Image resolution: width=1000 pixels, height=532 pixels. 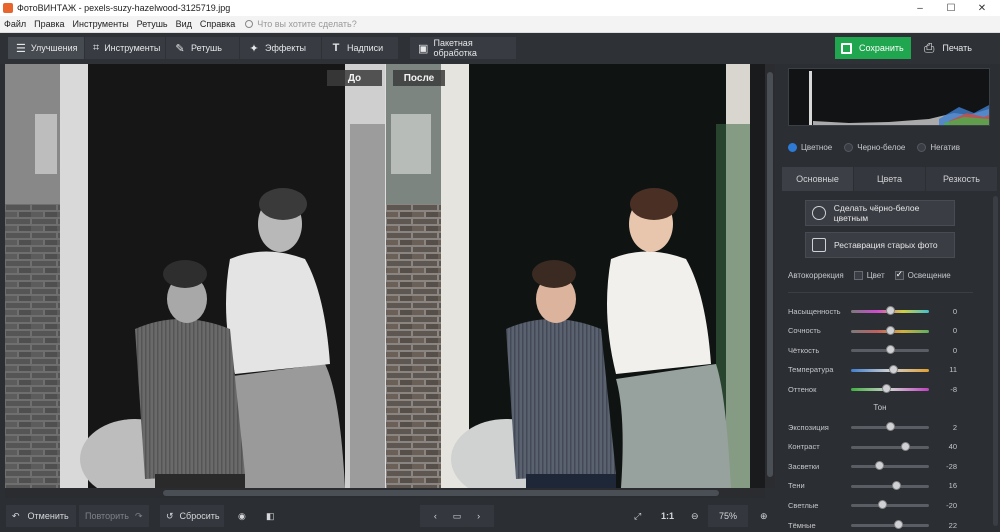 What do you see at coordinates (435, 516) in the screenshot?
I see `prev-file-icon: ‹` at bounding box center [435, 516].